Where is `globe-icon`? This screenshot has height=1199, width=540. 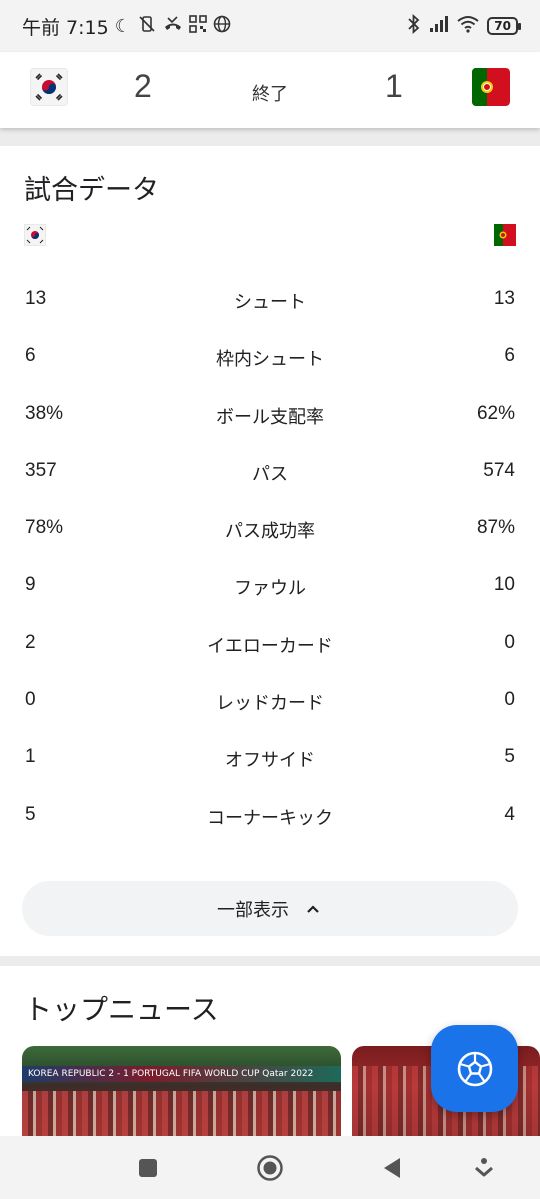
globe-icon is located at coordinates (222, 26).